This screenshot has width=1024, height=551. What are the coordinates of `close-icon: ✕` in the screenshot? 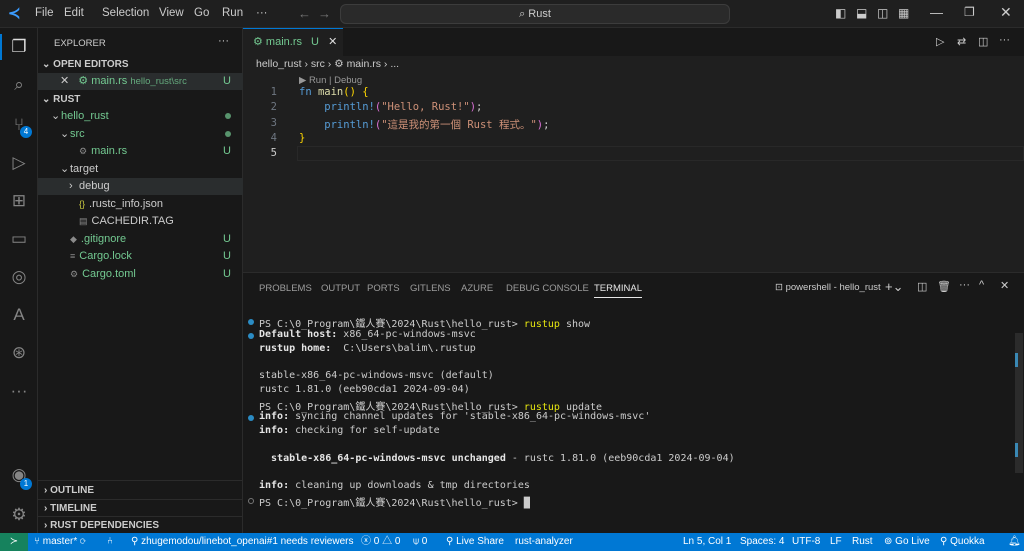 It's located at (53, 81).